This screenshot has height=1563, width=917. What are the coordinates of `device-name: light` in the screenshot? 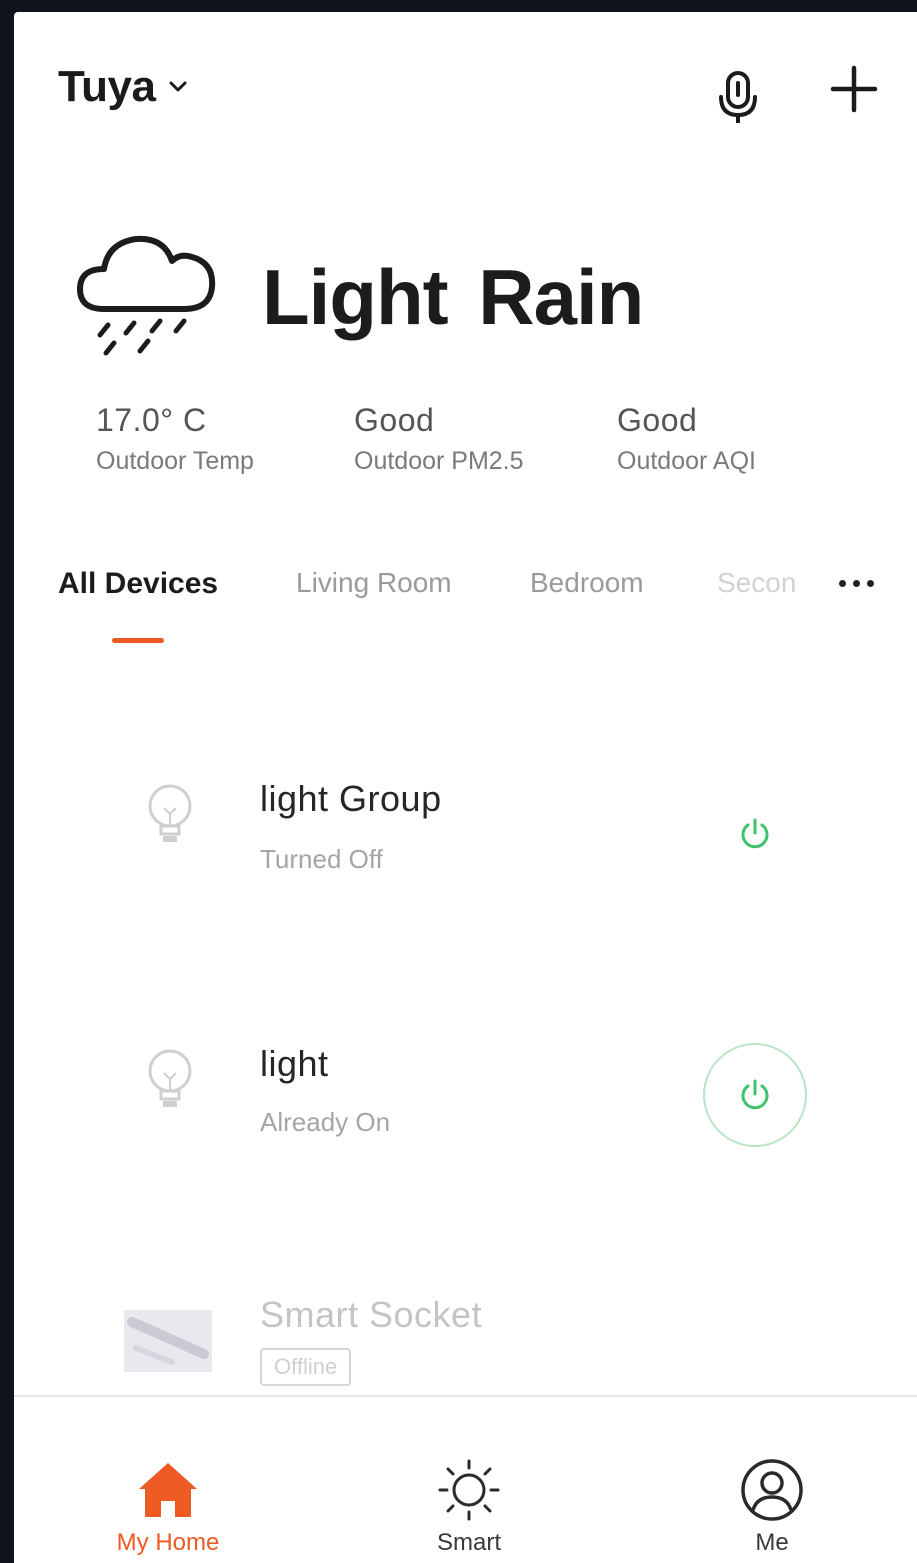 It's located at (294, 1063).